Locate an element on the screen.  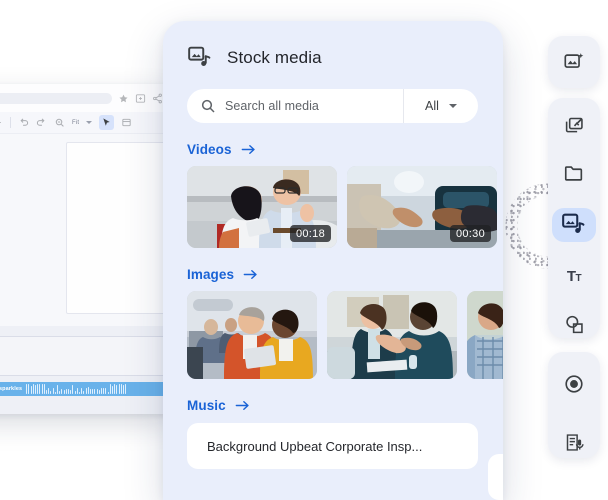
install-app-icon is located at coordinates (140, 98).